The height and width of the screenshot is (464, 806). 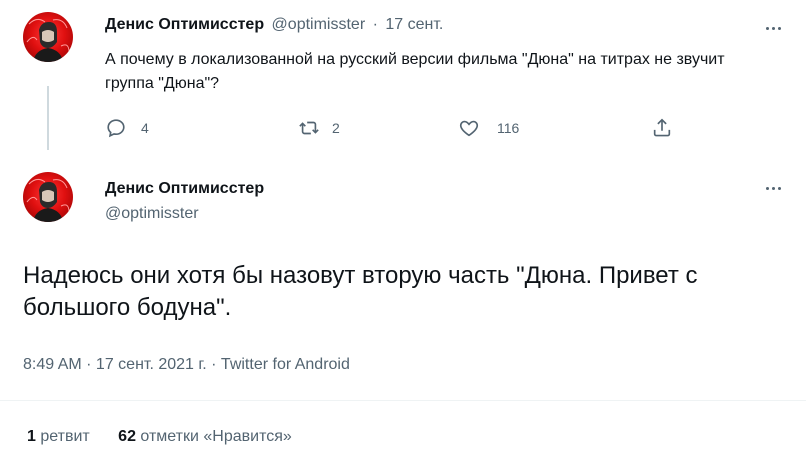 I want to click on parent-more-icon, so click(x=773, y=28).